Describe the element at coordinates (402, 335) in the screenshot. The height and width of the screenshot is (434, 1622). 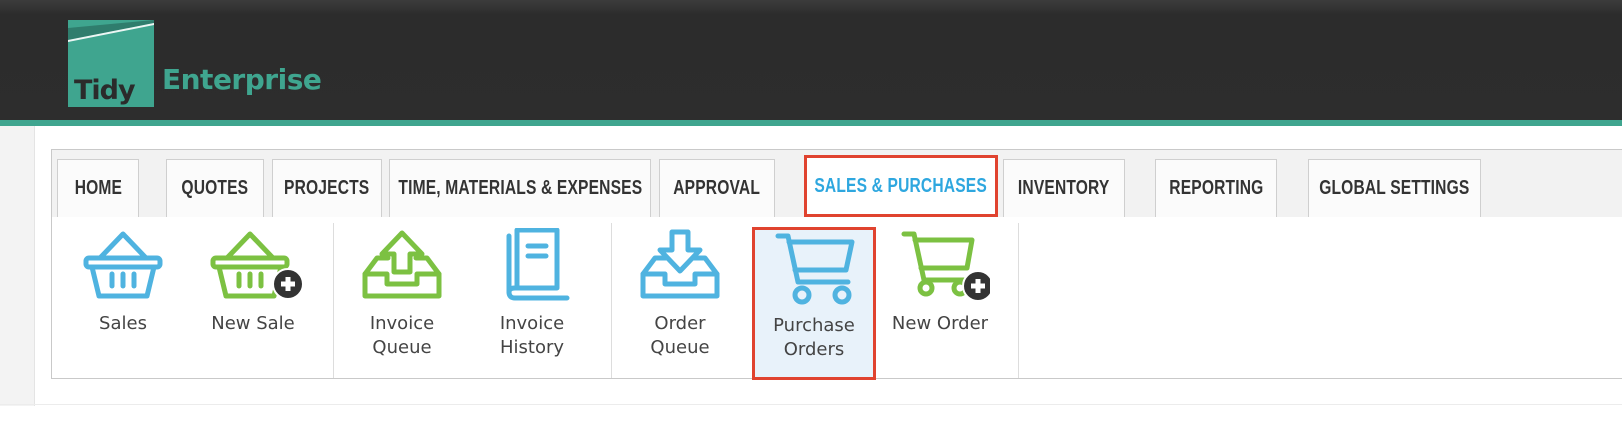
I see `invoice-queue-label: Invoice Queue` at that location.